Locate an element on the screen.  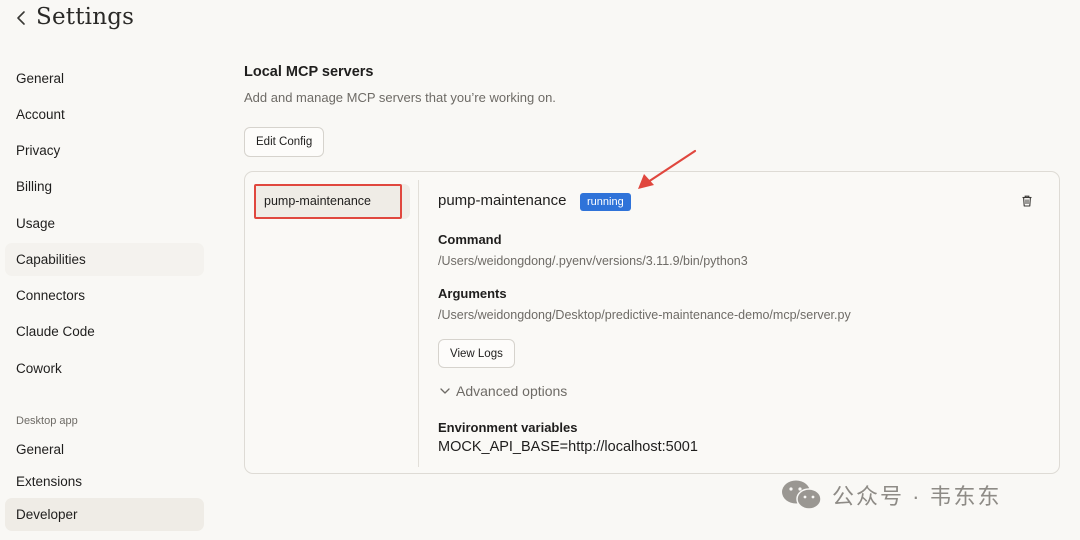
watermark-text: 公众号 · 韦东东 is located at coordinates (917, 496).